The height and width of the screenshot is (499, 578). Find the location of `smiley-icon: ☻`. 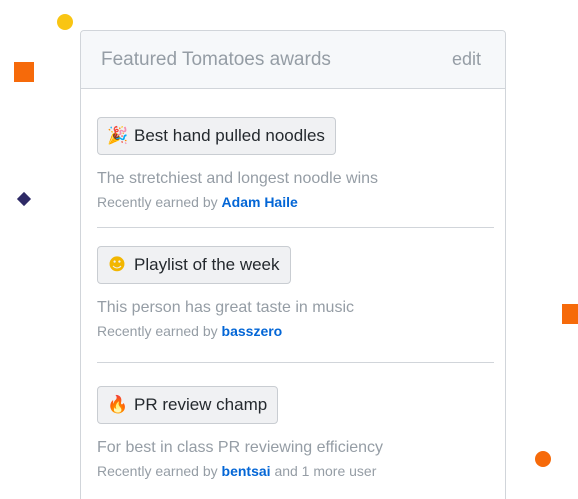

smiley-icon: ☻ is located at coordinates (117, 264).